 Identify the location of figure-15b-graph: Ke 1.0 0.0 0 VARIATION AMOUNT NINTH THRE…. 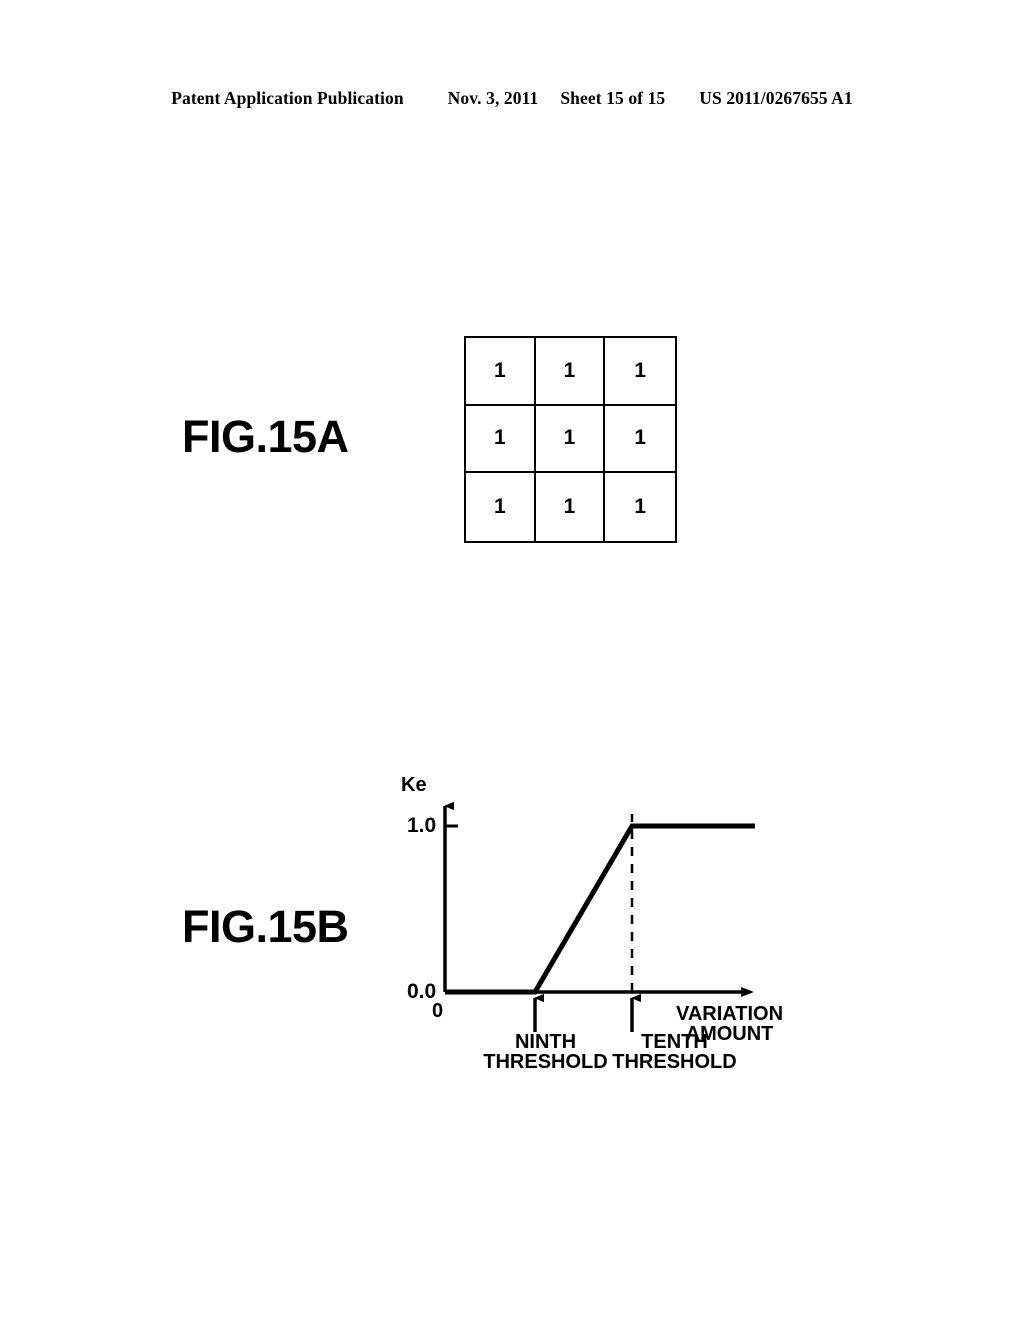
(610, 930).